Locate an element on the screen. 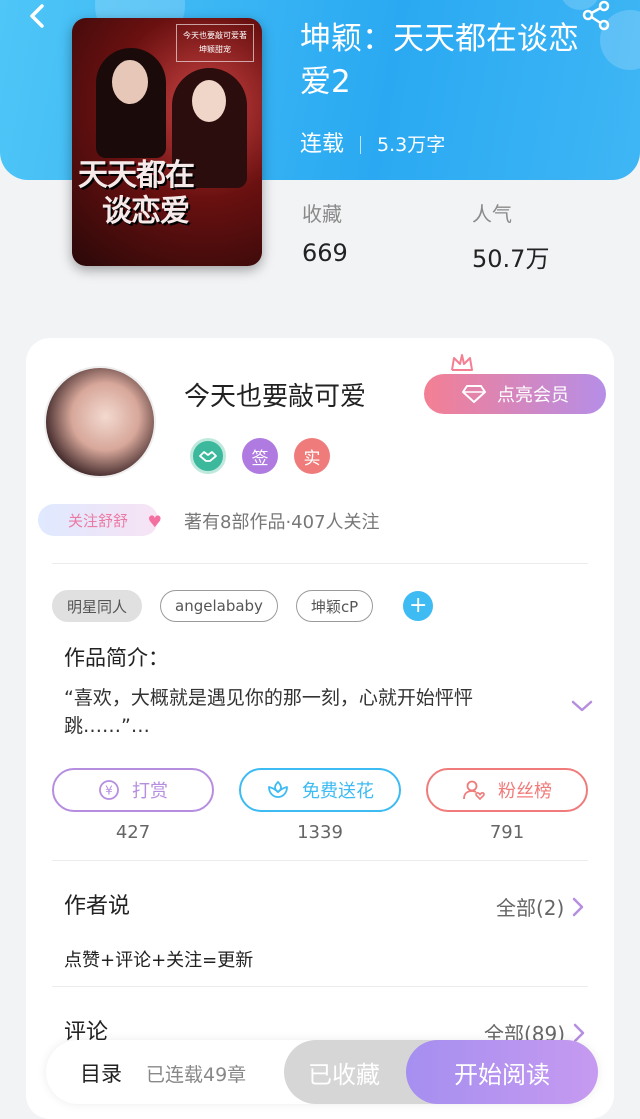  vip-button: 点亮会员 is located at coordinates (515, 394).